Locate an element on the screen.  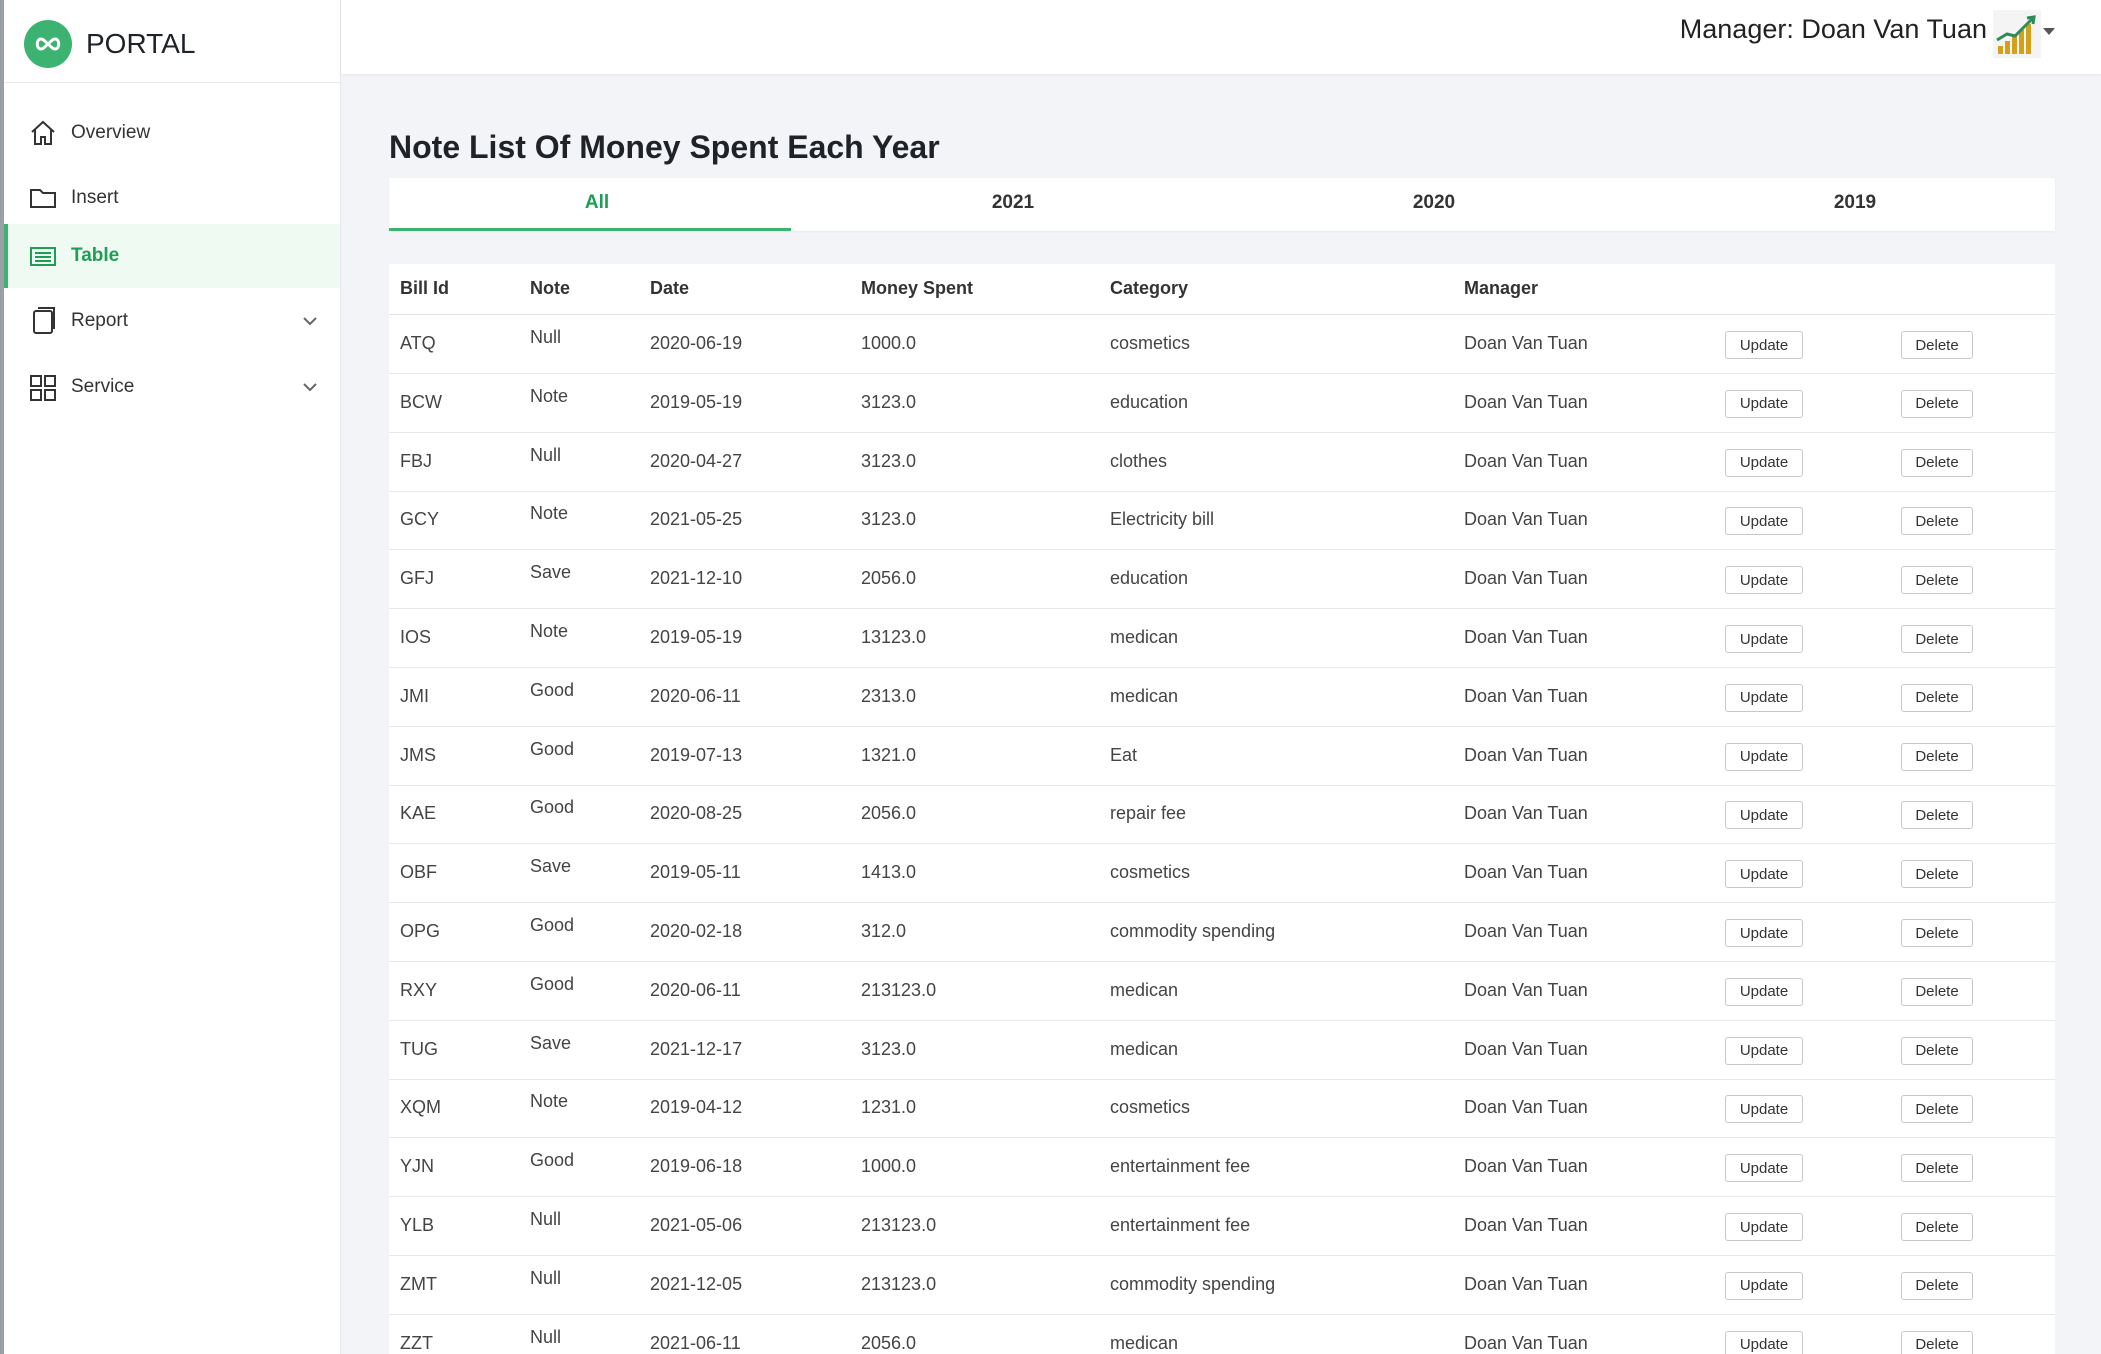
date-cell: 2021-06-11 is located at coordinates (695, 1342).